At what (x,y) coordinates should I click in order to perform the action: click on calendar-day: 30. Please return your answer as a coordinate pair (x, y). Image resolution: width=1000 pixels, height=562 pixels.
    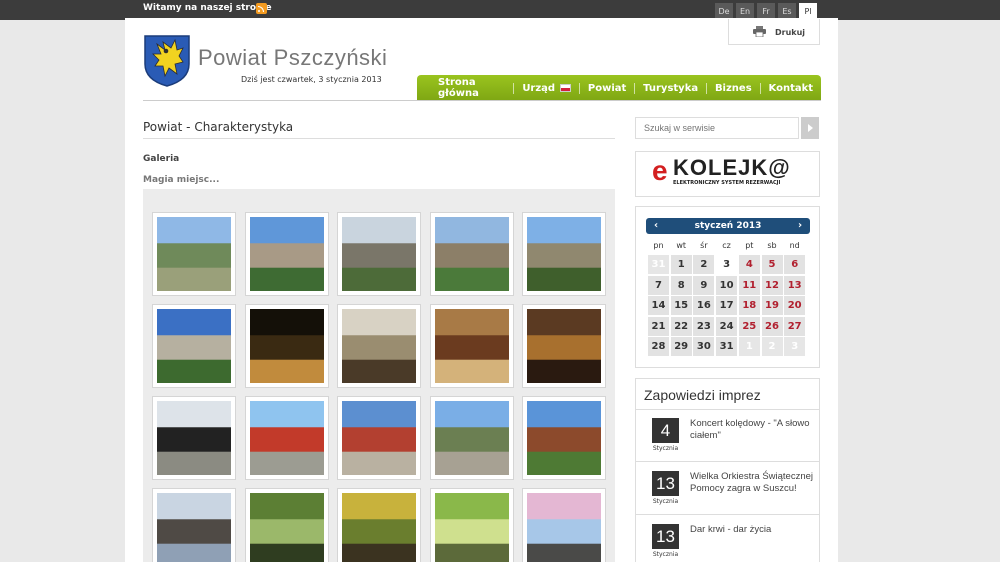
    Looking at the image, I should click on (704, 346).